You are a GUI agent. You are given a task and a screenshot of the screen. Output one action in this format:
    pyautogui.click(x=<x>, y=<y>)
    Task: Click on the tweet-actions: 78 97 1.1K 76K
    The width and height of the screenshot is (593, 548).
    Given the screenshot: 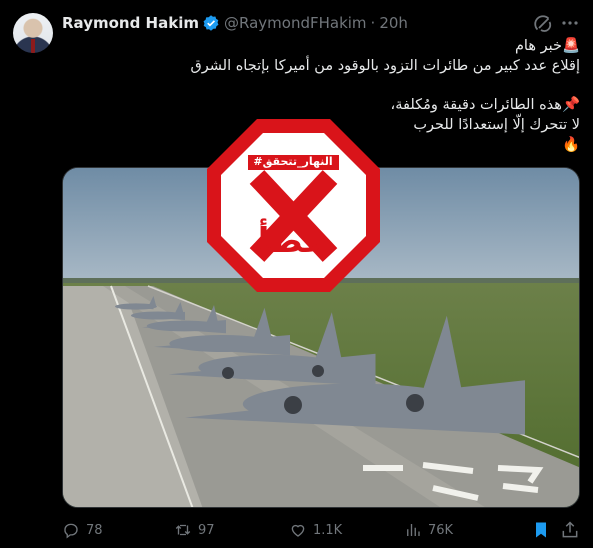 What is the action you would take?
    pyautogui.click(x=321, y=530)
    